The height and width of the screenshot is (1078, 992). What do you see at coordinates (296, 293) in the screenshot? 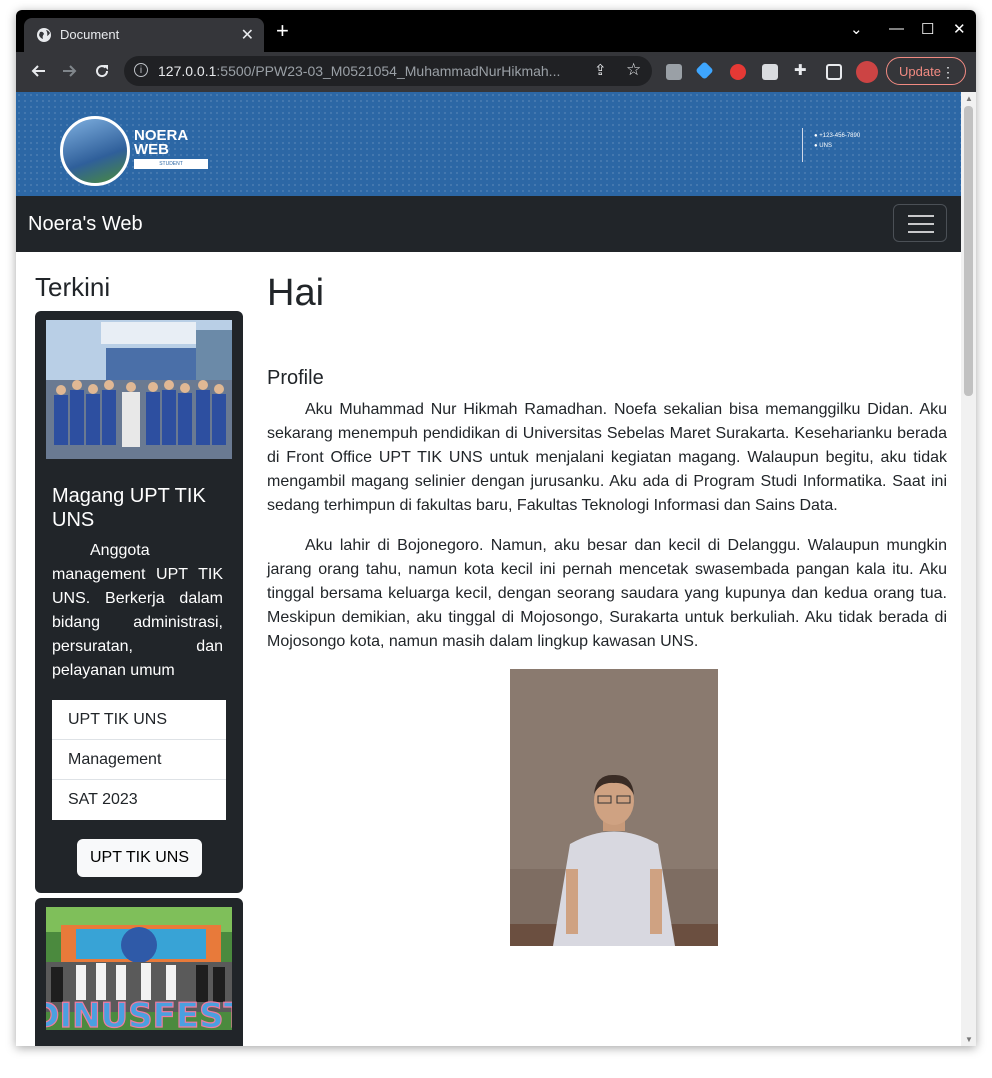
I see `page-title: Hai` at bounding box center [296, 293].